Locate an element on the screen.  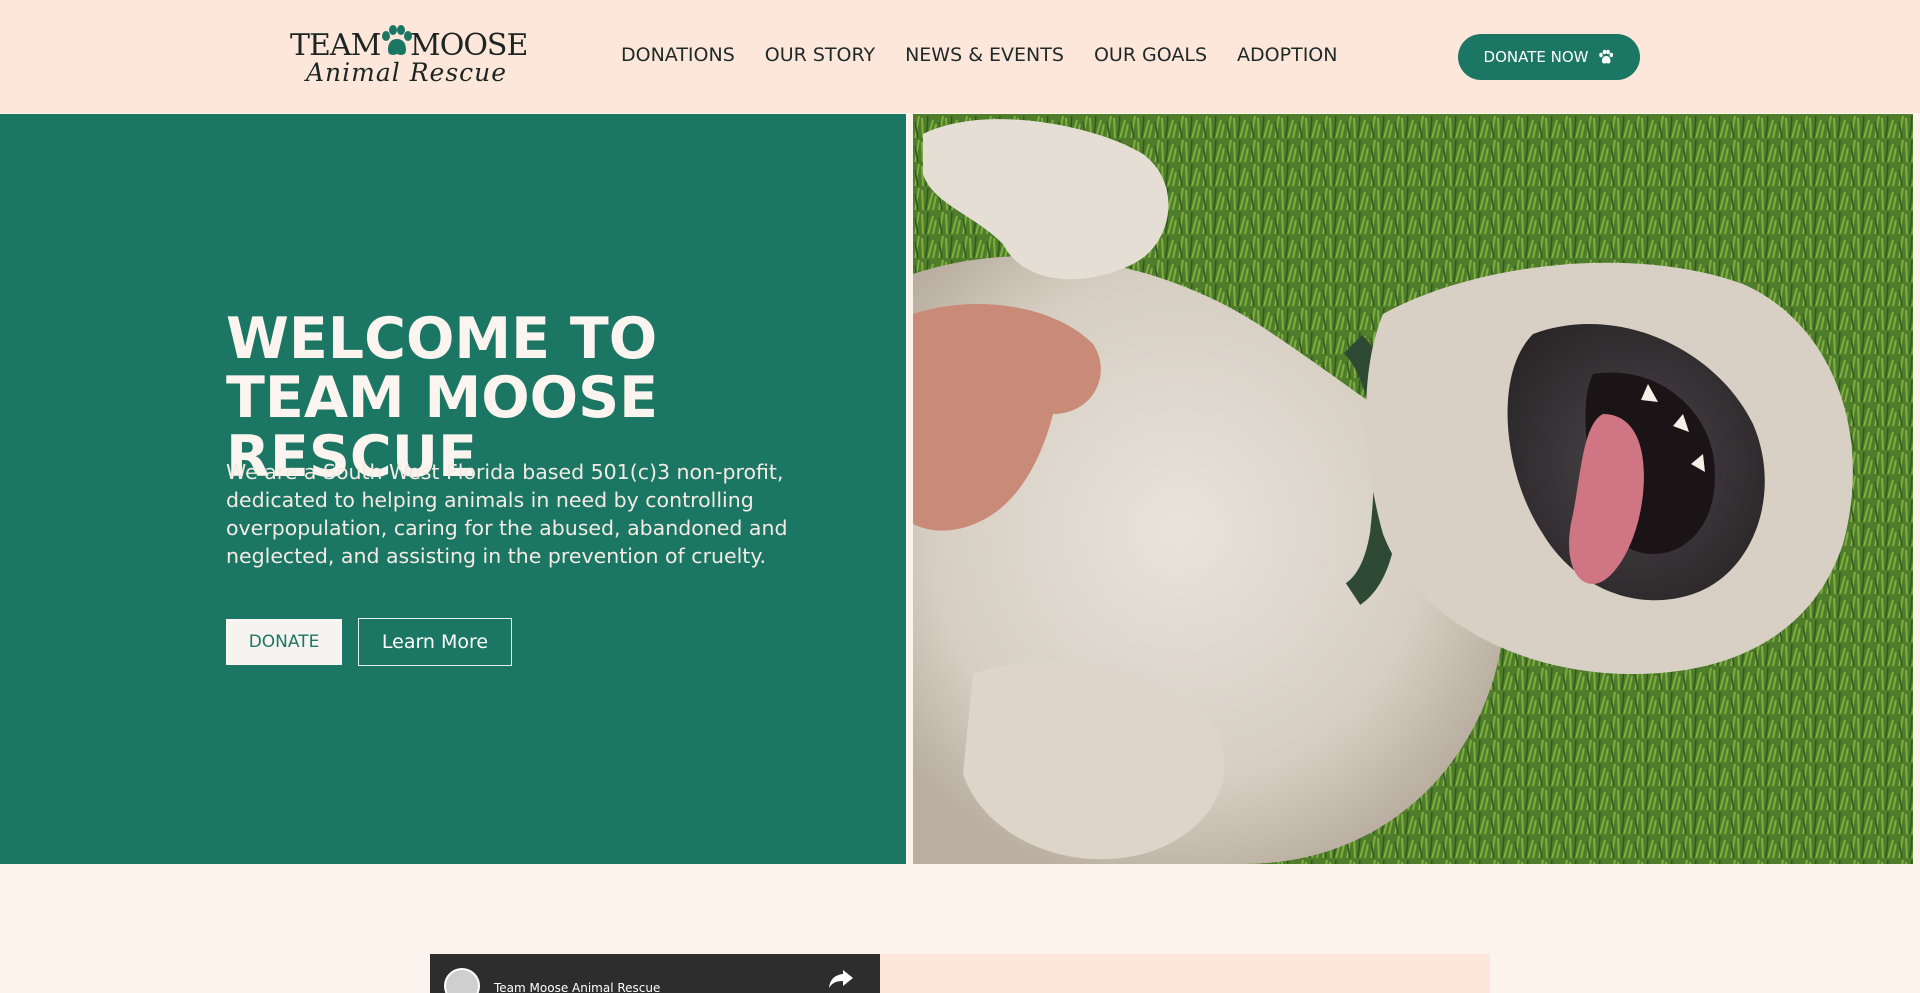
logo-line2: Animal Rescue is located at coordinates (407, 72).